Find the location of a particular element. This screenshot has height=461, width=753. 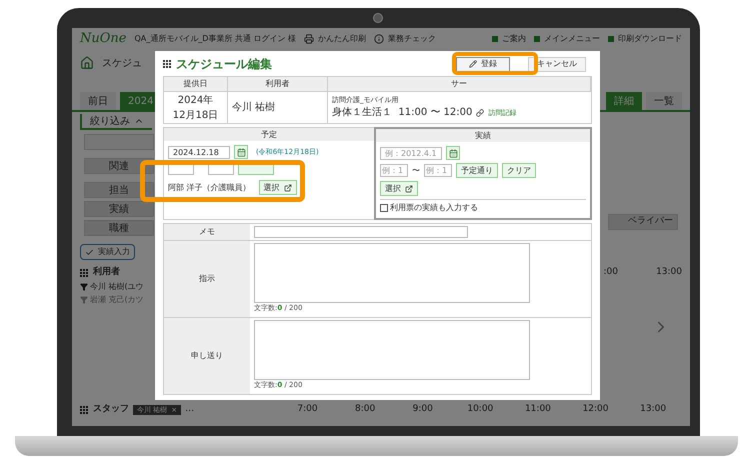

date-field: 2024.12.18 is located at coordinates (199, 152).